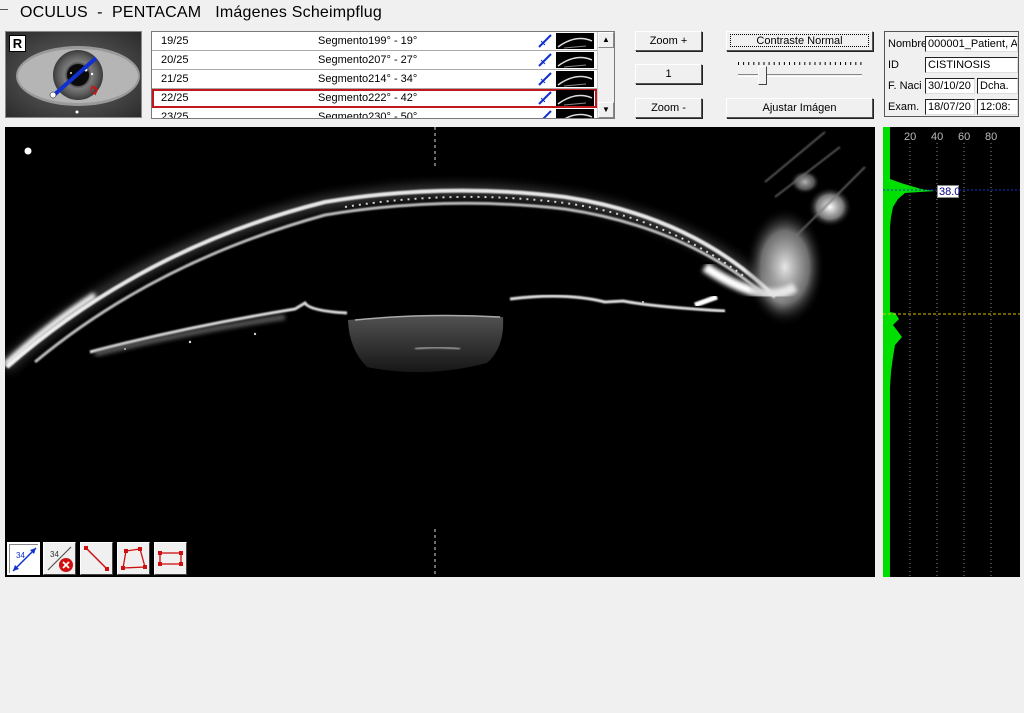 Image resolution: width=1024 pixels, height=713 pixels. What do you see at coordinates (368, 79) in the screenshot?
I see `segment-label: Segmento214° - 34°` at bounding box center [368, 79].